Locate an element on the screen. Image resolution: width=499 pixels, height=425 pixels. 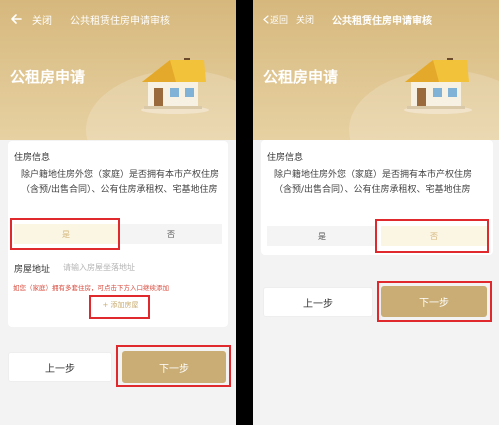
top-navigation-bar: 关闭 公共租赁住房申请审核 is located at coordinates (118, 19).